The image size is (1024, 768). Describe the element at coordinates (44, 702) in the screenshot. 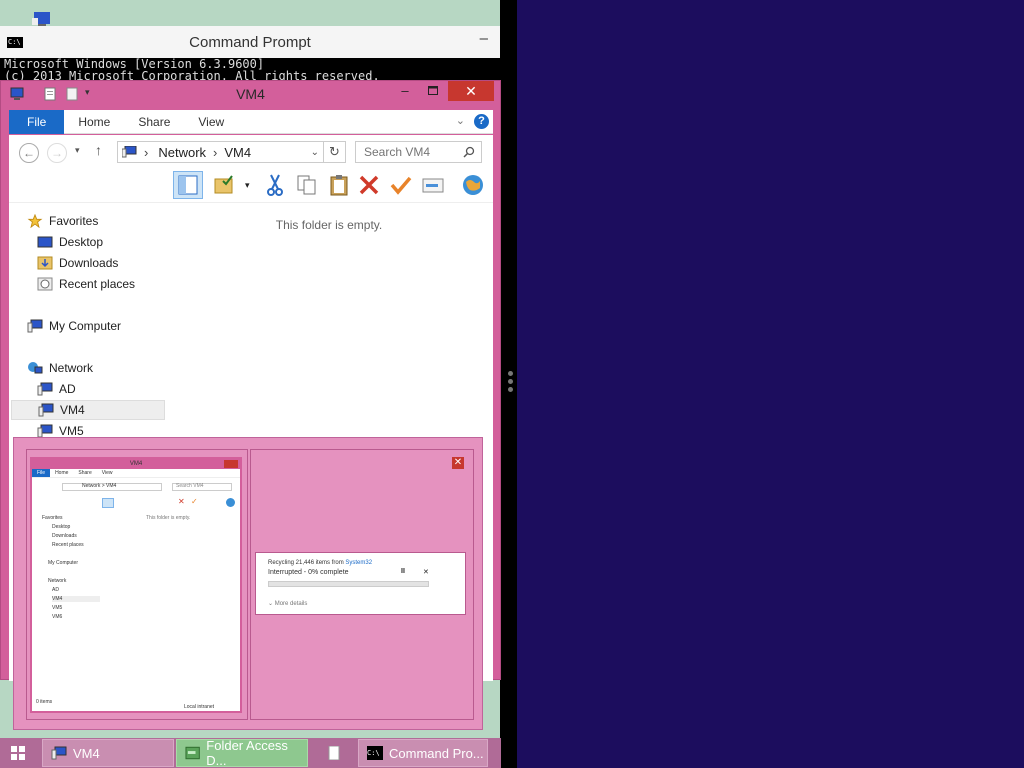

I see `mini-status-items: 0 items` at that location.